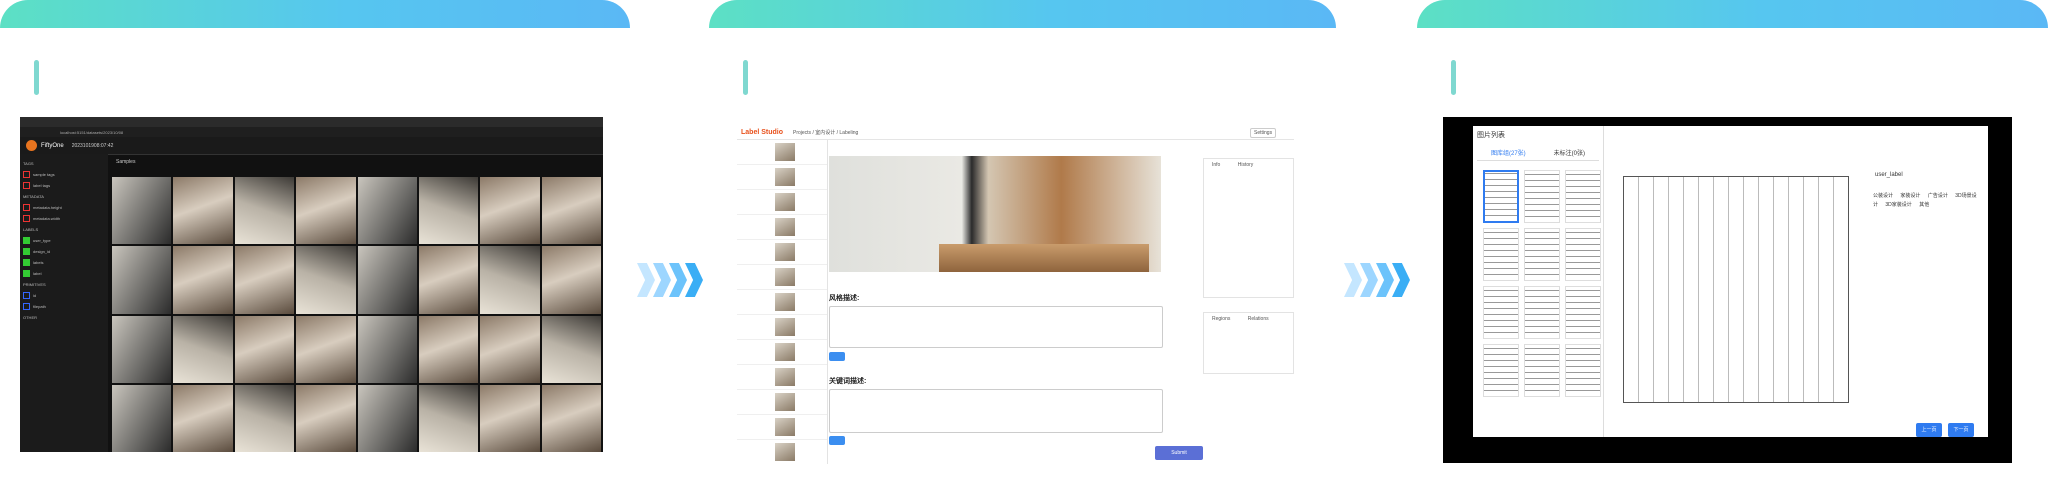 The width and height of the screenshot is (2048, 499). Describe the element at coordinates (1216, 165) in the screenshot. I see `tab-info: Info` at that location.